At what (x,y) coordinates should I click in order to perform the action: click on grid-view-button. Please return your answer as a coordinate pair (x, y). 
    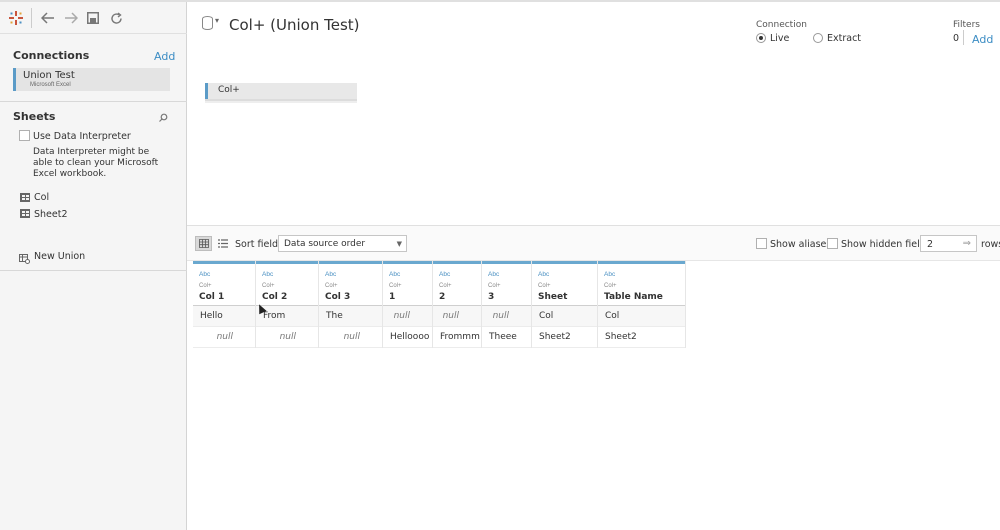
    Looking at the image, I should click on (203, 243).